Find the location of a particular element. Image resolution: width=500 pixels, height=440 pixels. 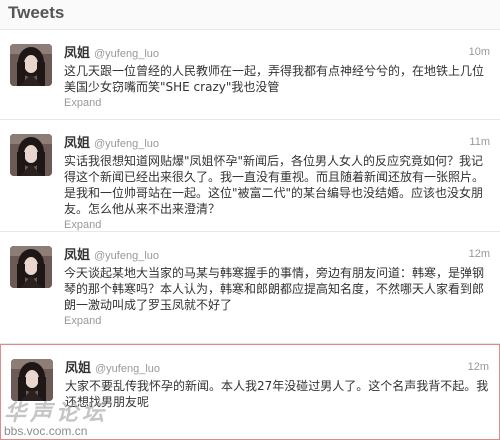

tweets-header: Tweets is located at coordinates (250, 15).